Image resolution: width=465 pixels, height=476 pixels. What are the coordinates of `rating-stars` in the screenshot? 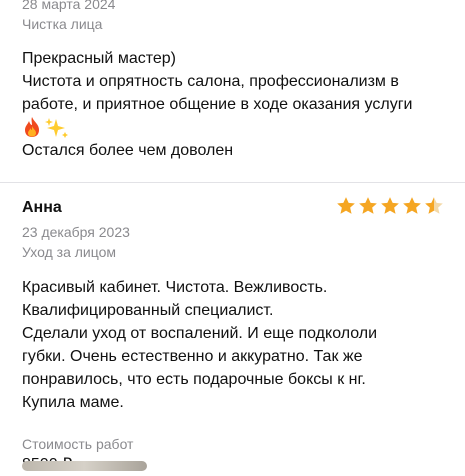 It's located at (390, 206).